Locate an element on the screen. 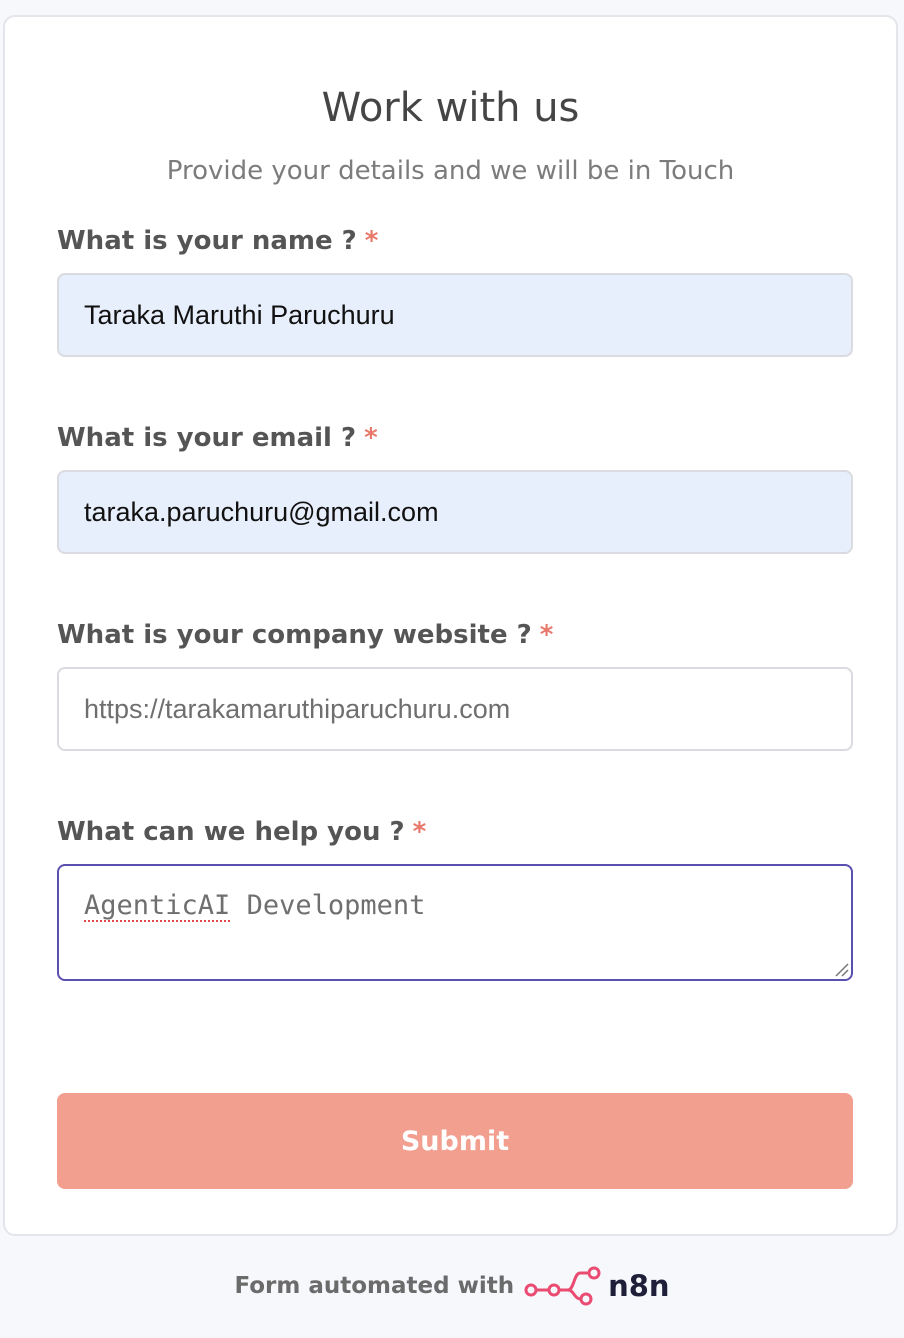 The image size is (904, 1338). email-input-value: taraka.paruchuru@gmail.com is located at coordinates (261, 511).